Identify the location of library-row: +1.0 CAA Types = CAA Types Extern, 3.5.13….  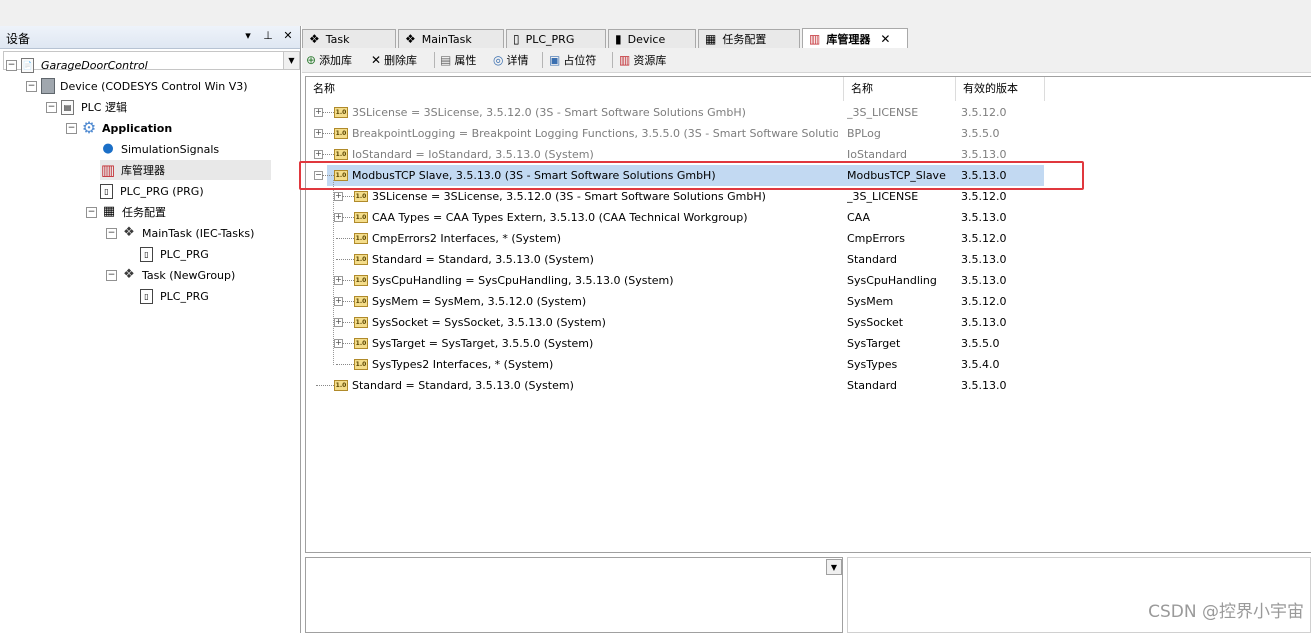
(808, 217).